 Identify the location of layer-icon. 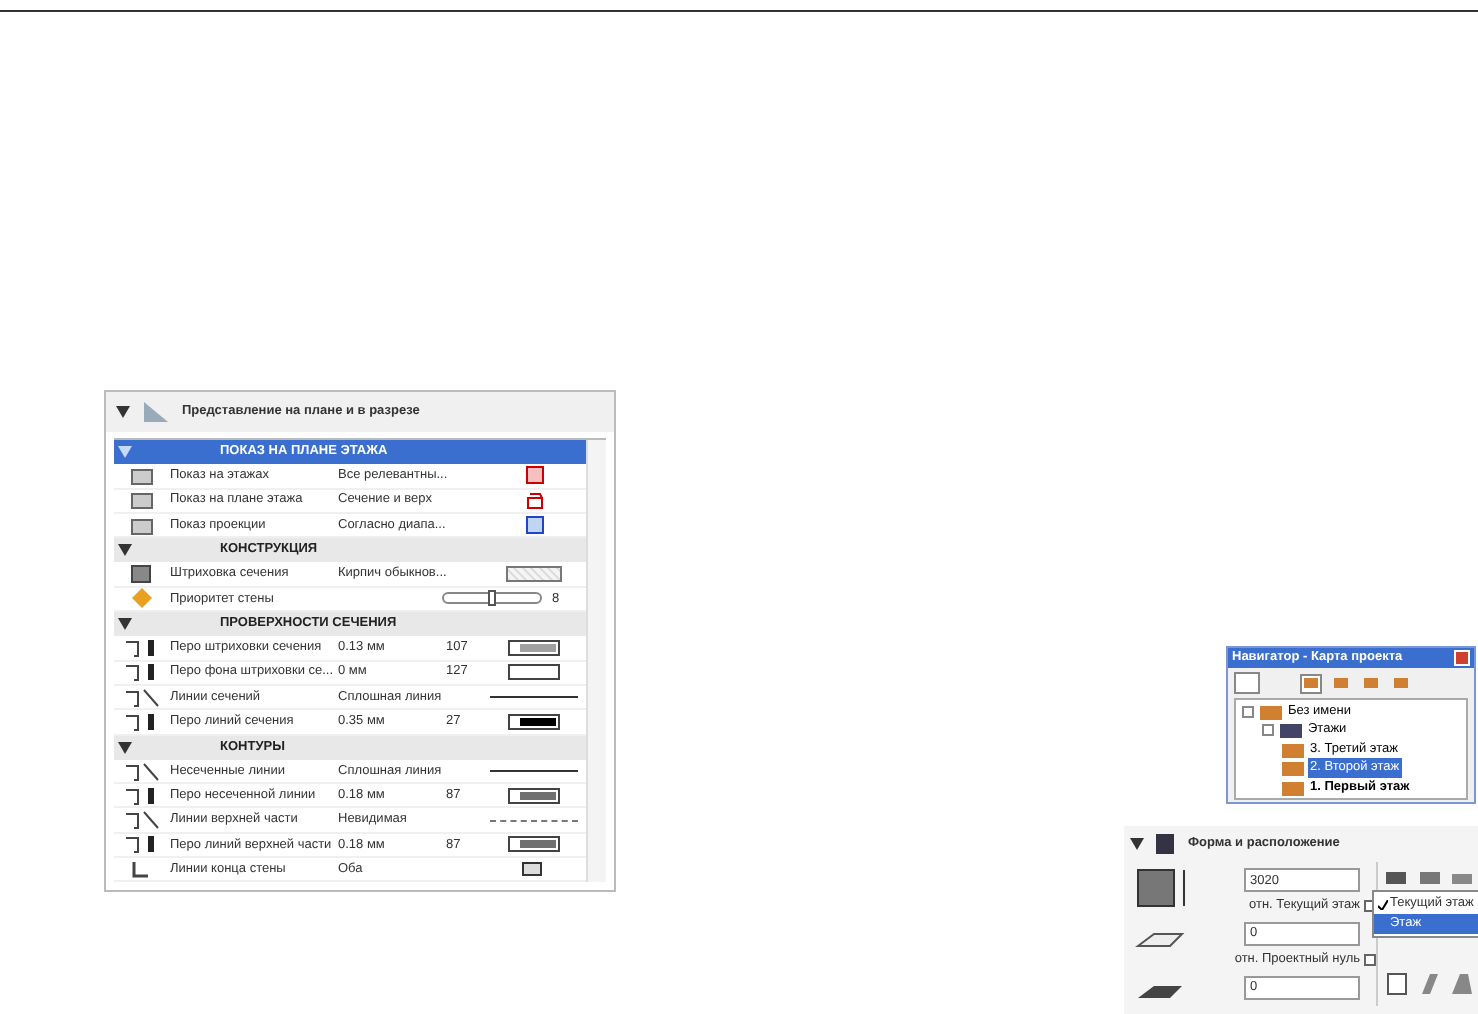
(1166, 844).